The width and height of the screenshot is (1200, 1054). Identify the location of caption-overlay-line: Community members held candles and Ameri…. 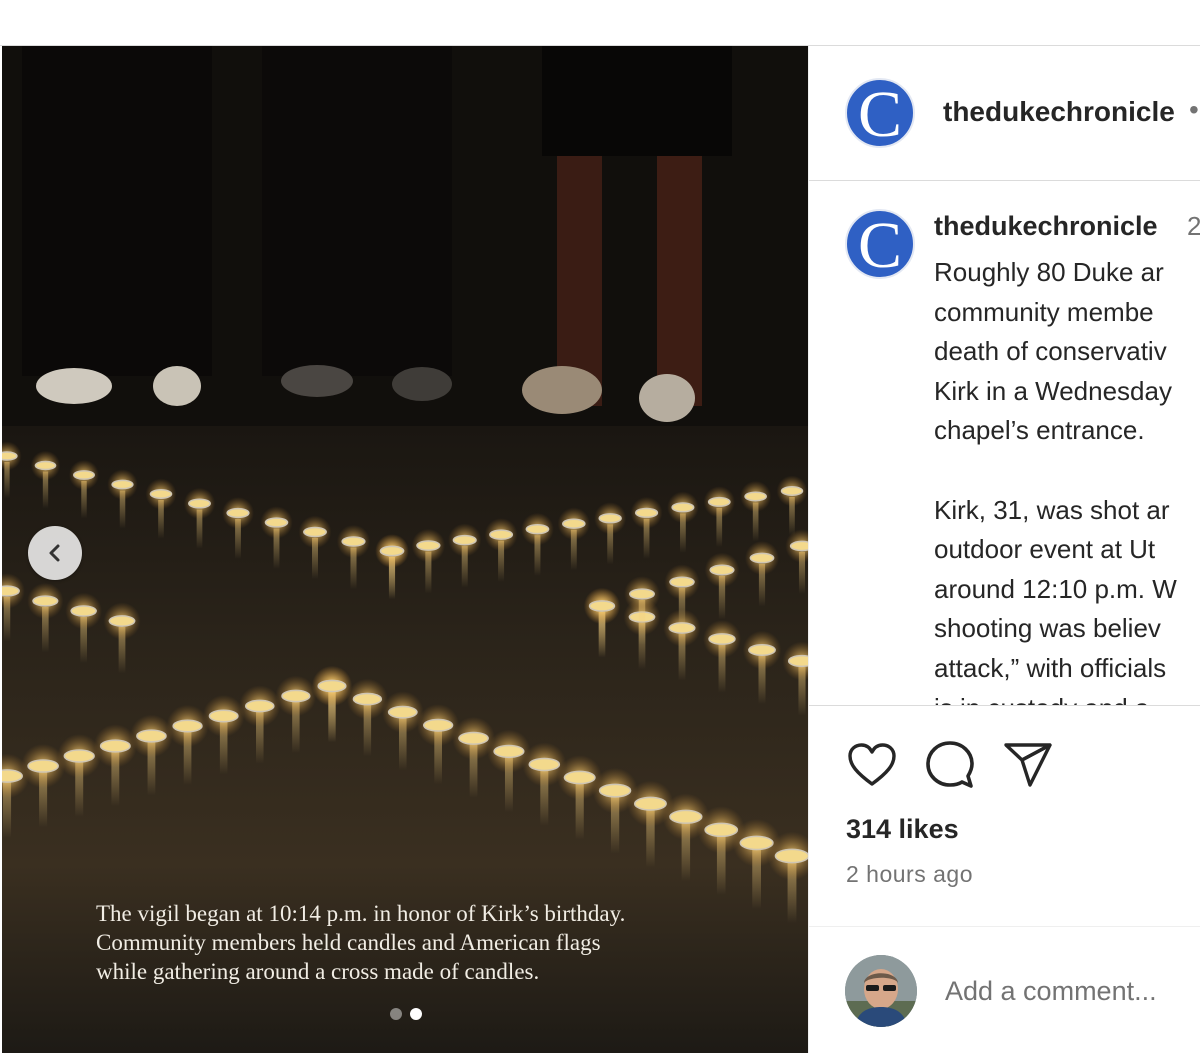
(348, 942).